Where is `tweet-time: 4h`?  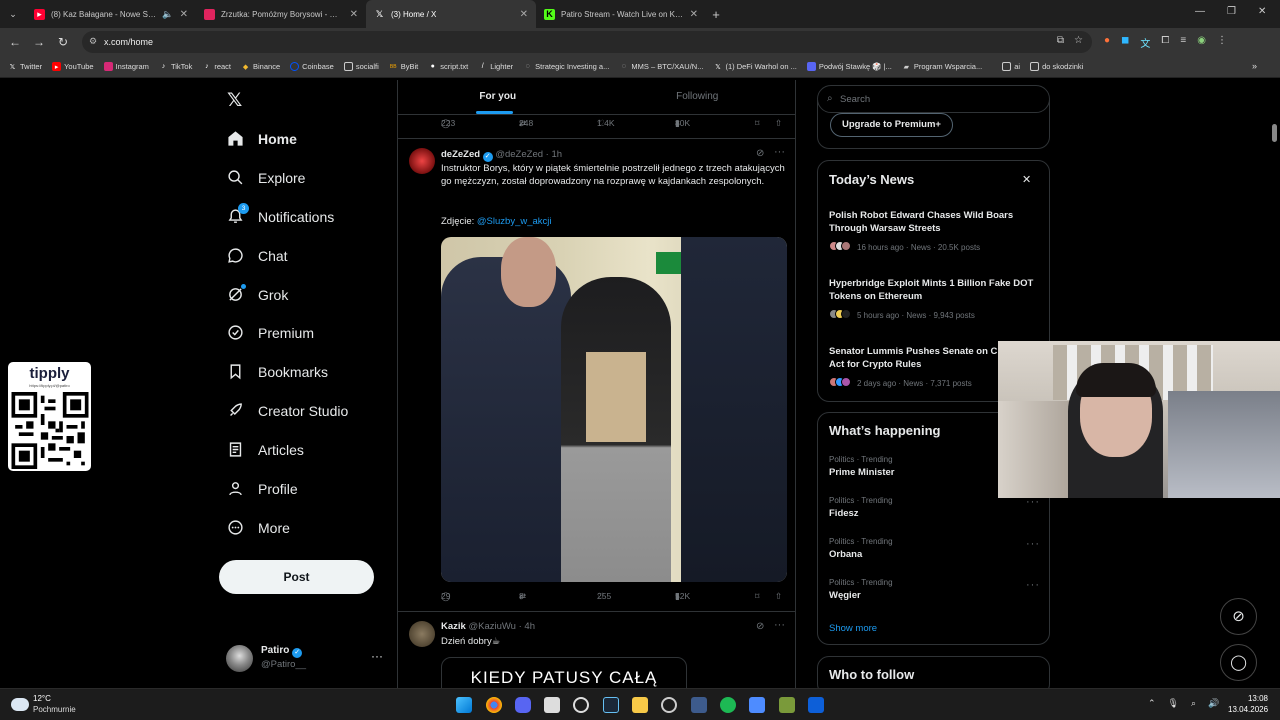 tweet-time: 4h is located at coordinates (529, 626).